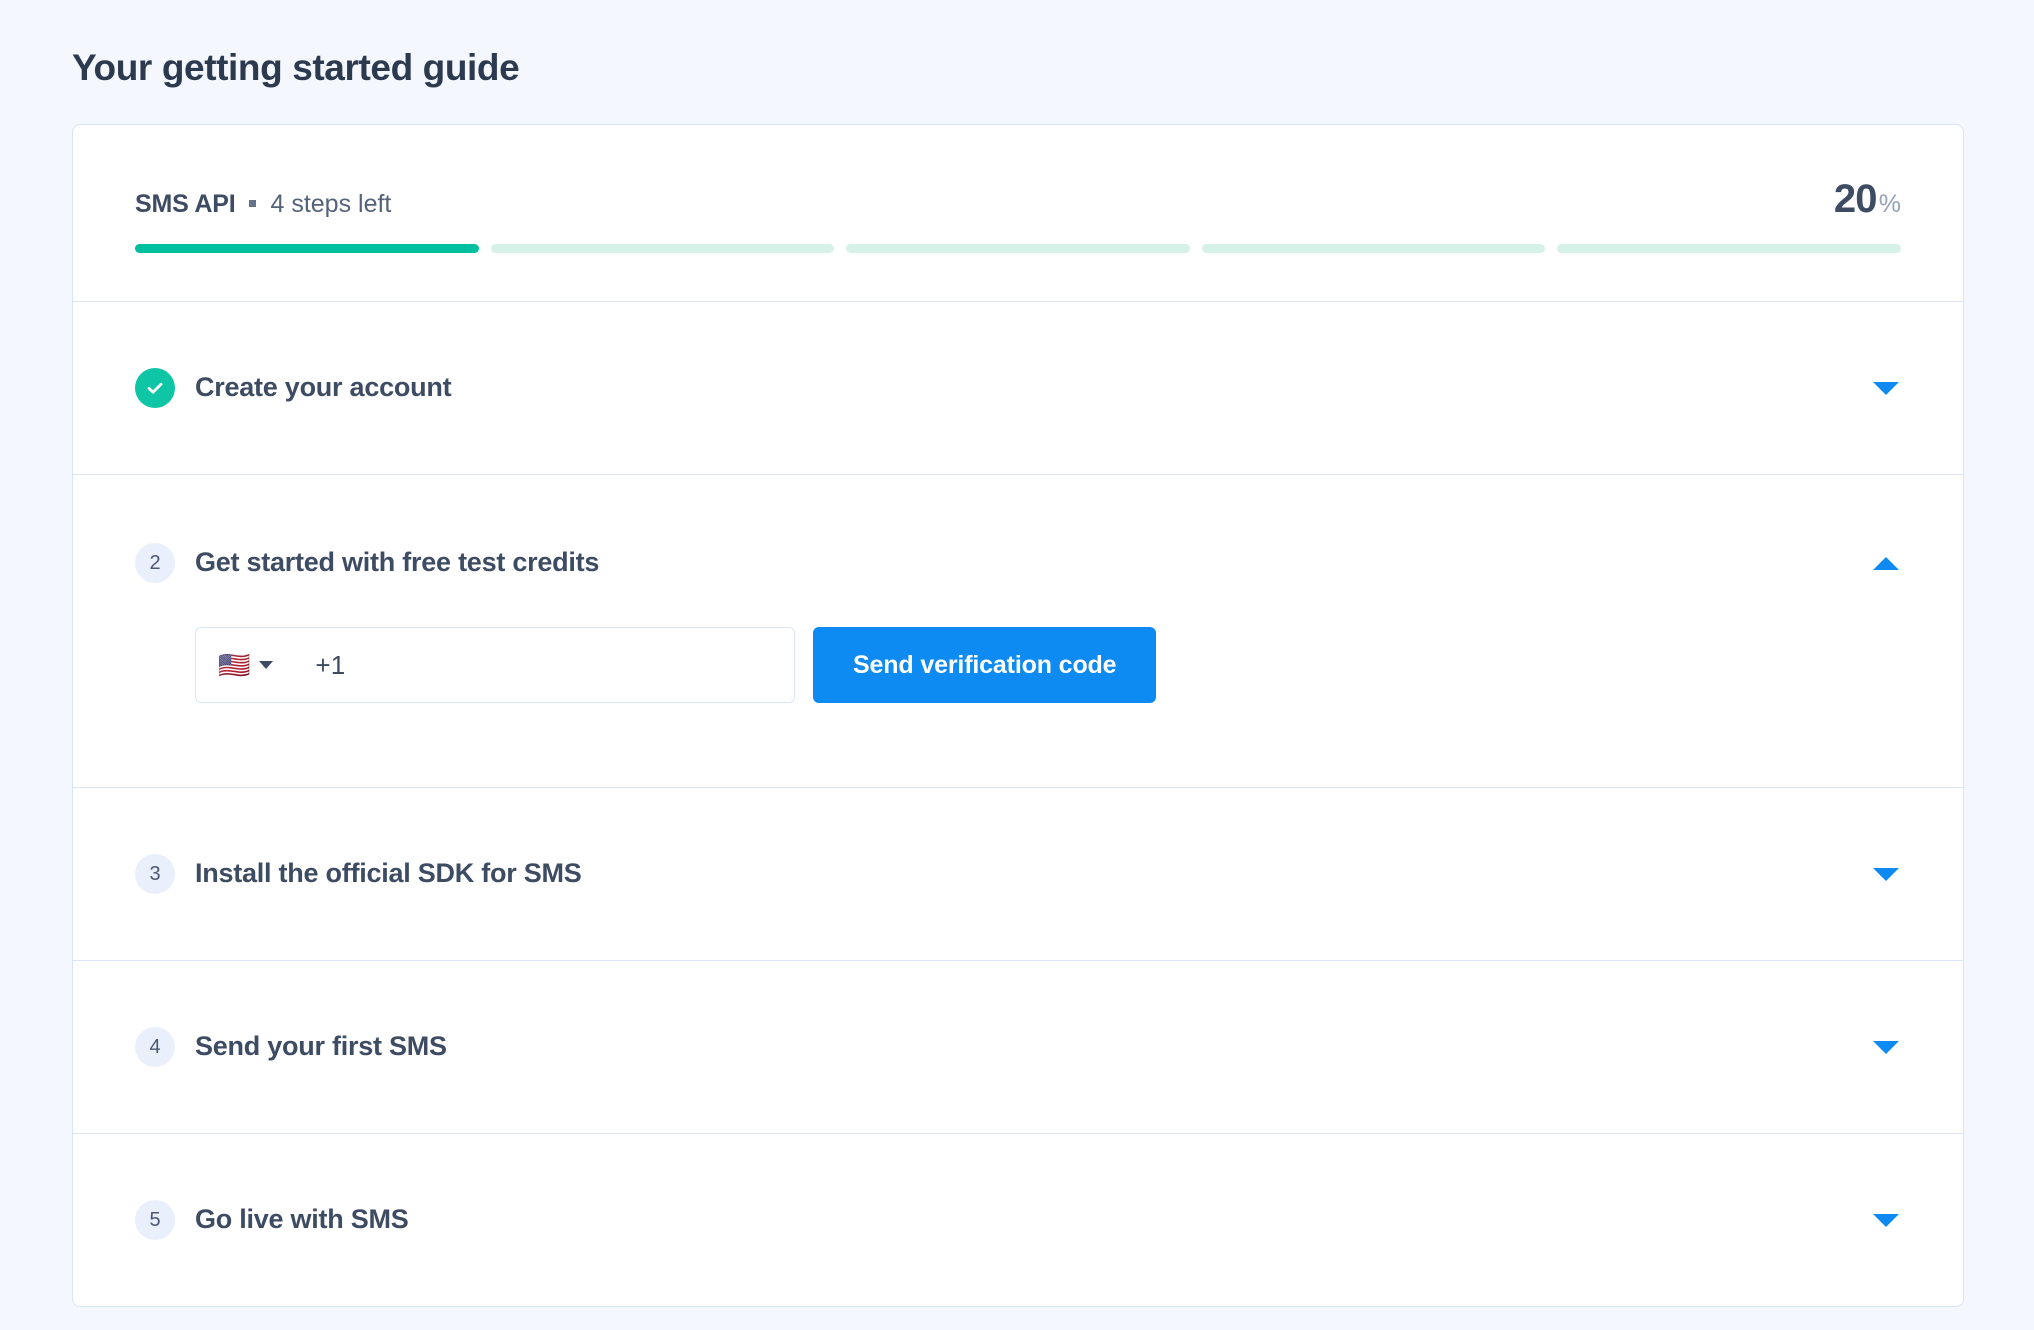  Describe the element at coordinates (330, 664) in the screenshot. I see `dial-code-value: +1` at that location.